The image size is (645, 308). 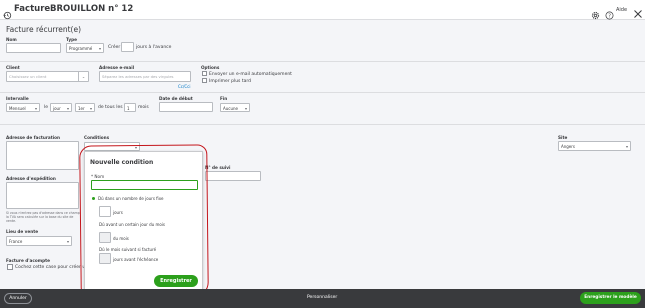 I want to click on deposit-checkbox-label: Cochez cette case pour créer un, so click(x=52, y=267).